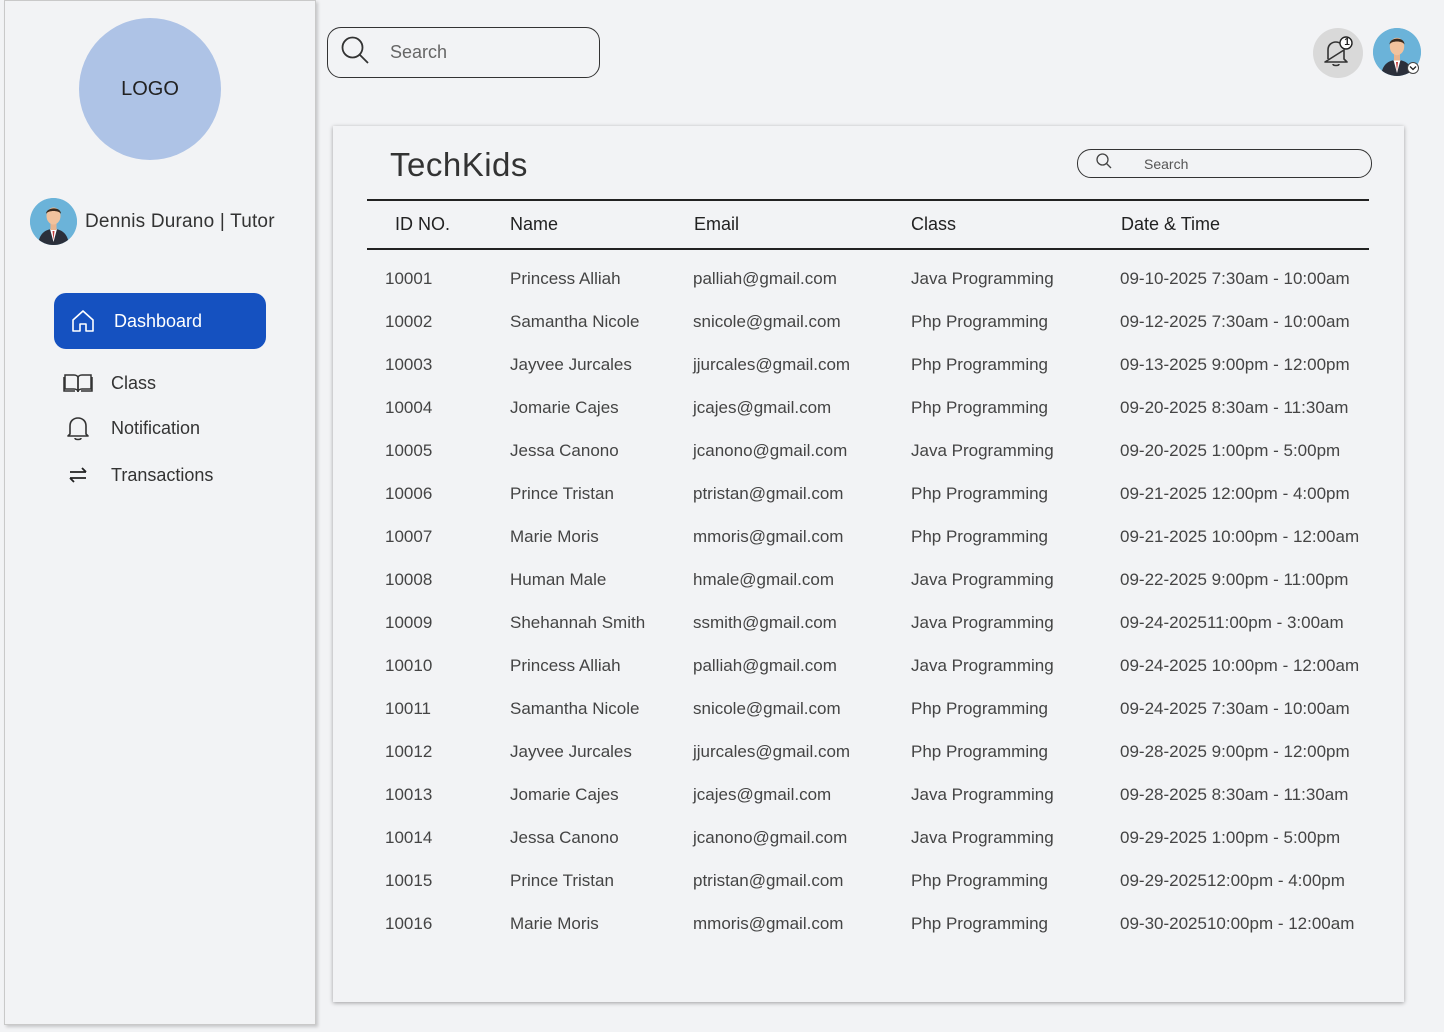 The width and height of the screenshot is (1444, 1032). What do you see at coordinates (1224, 163) in the screenshot?
I see `table-search-input: Search` at bounding box center [1224, 163].